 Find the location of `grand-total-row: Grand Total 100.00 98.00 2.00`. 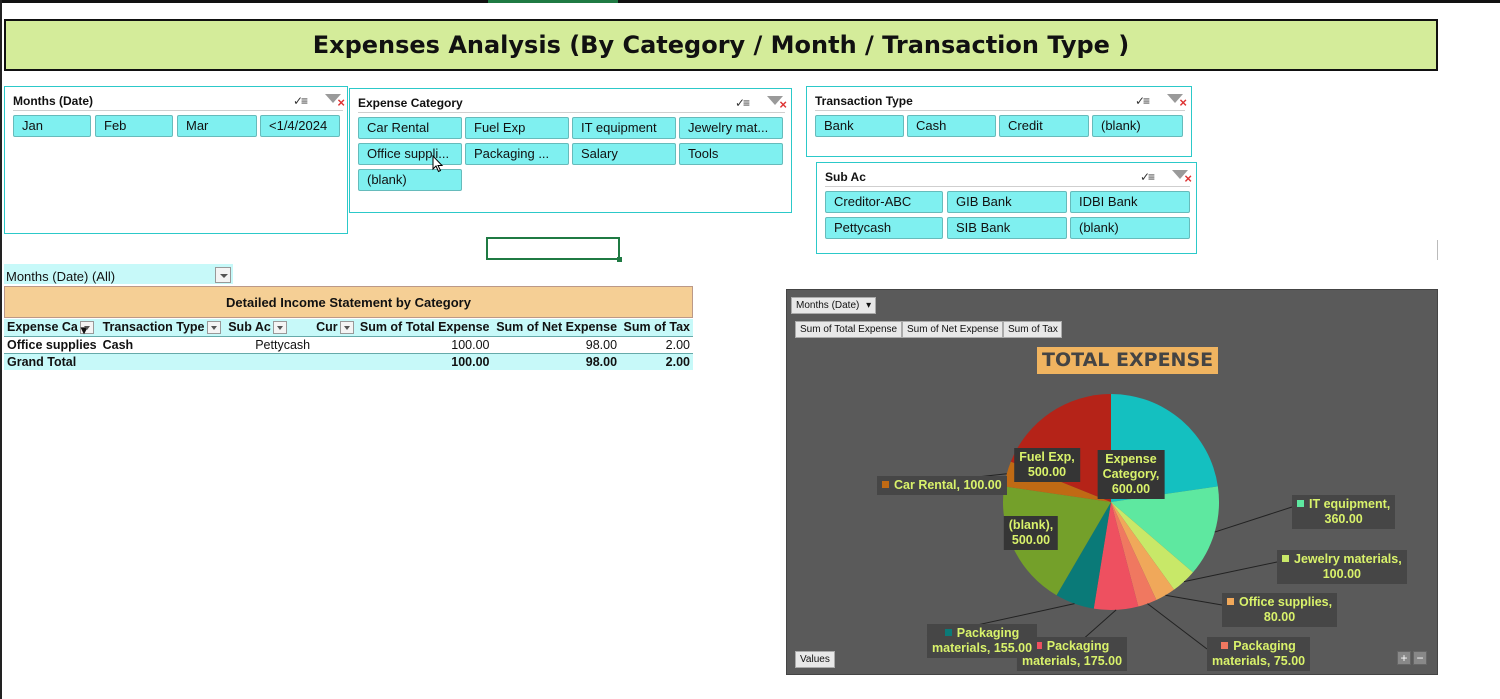

grand-total-row: Grand Total 100.00 98.00 2.00 is located at coordinates (348, 361).